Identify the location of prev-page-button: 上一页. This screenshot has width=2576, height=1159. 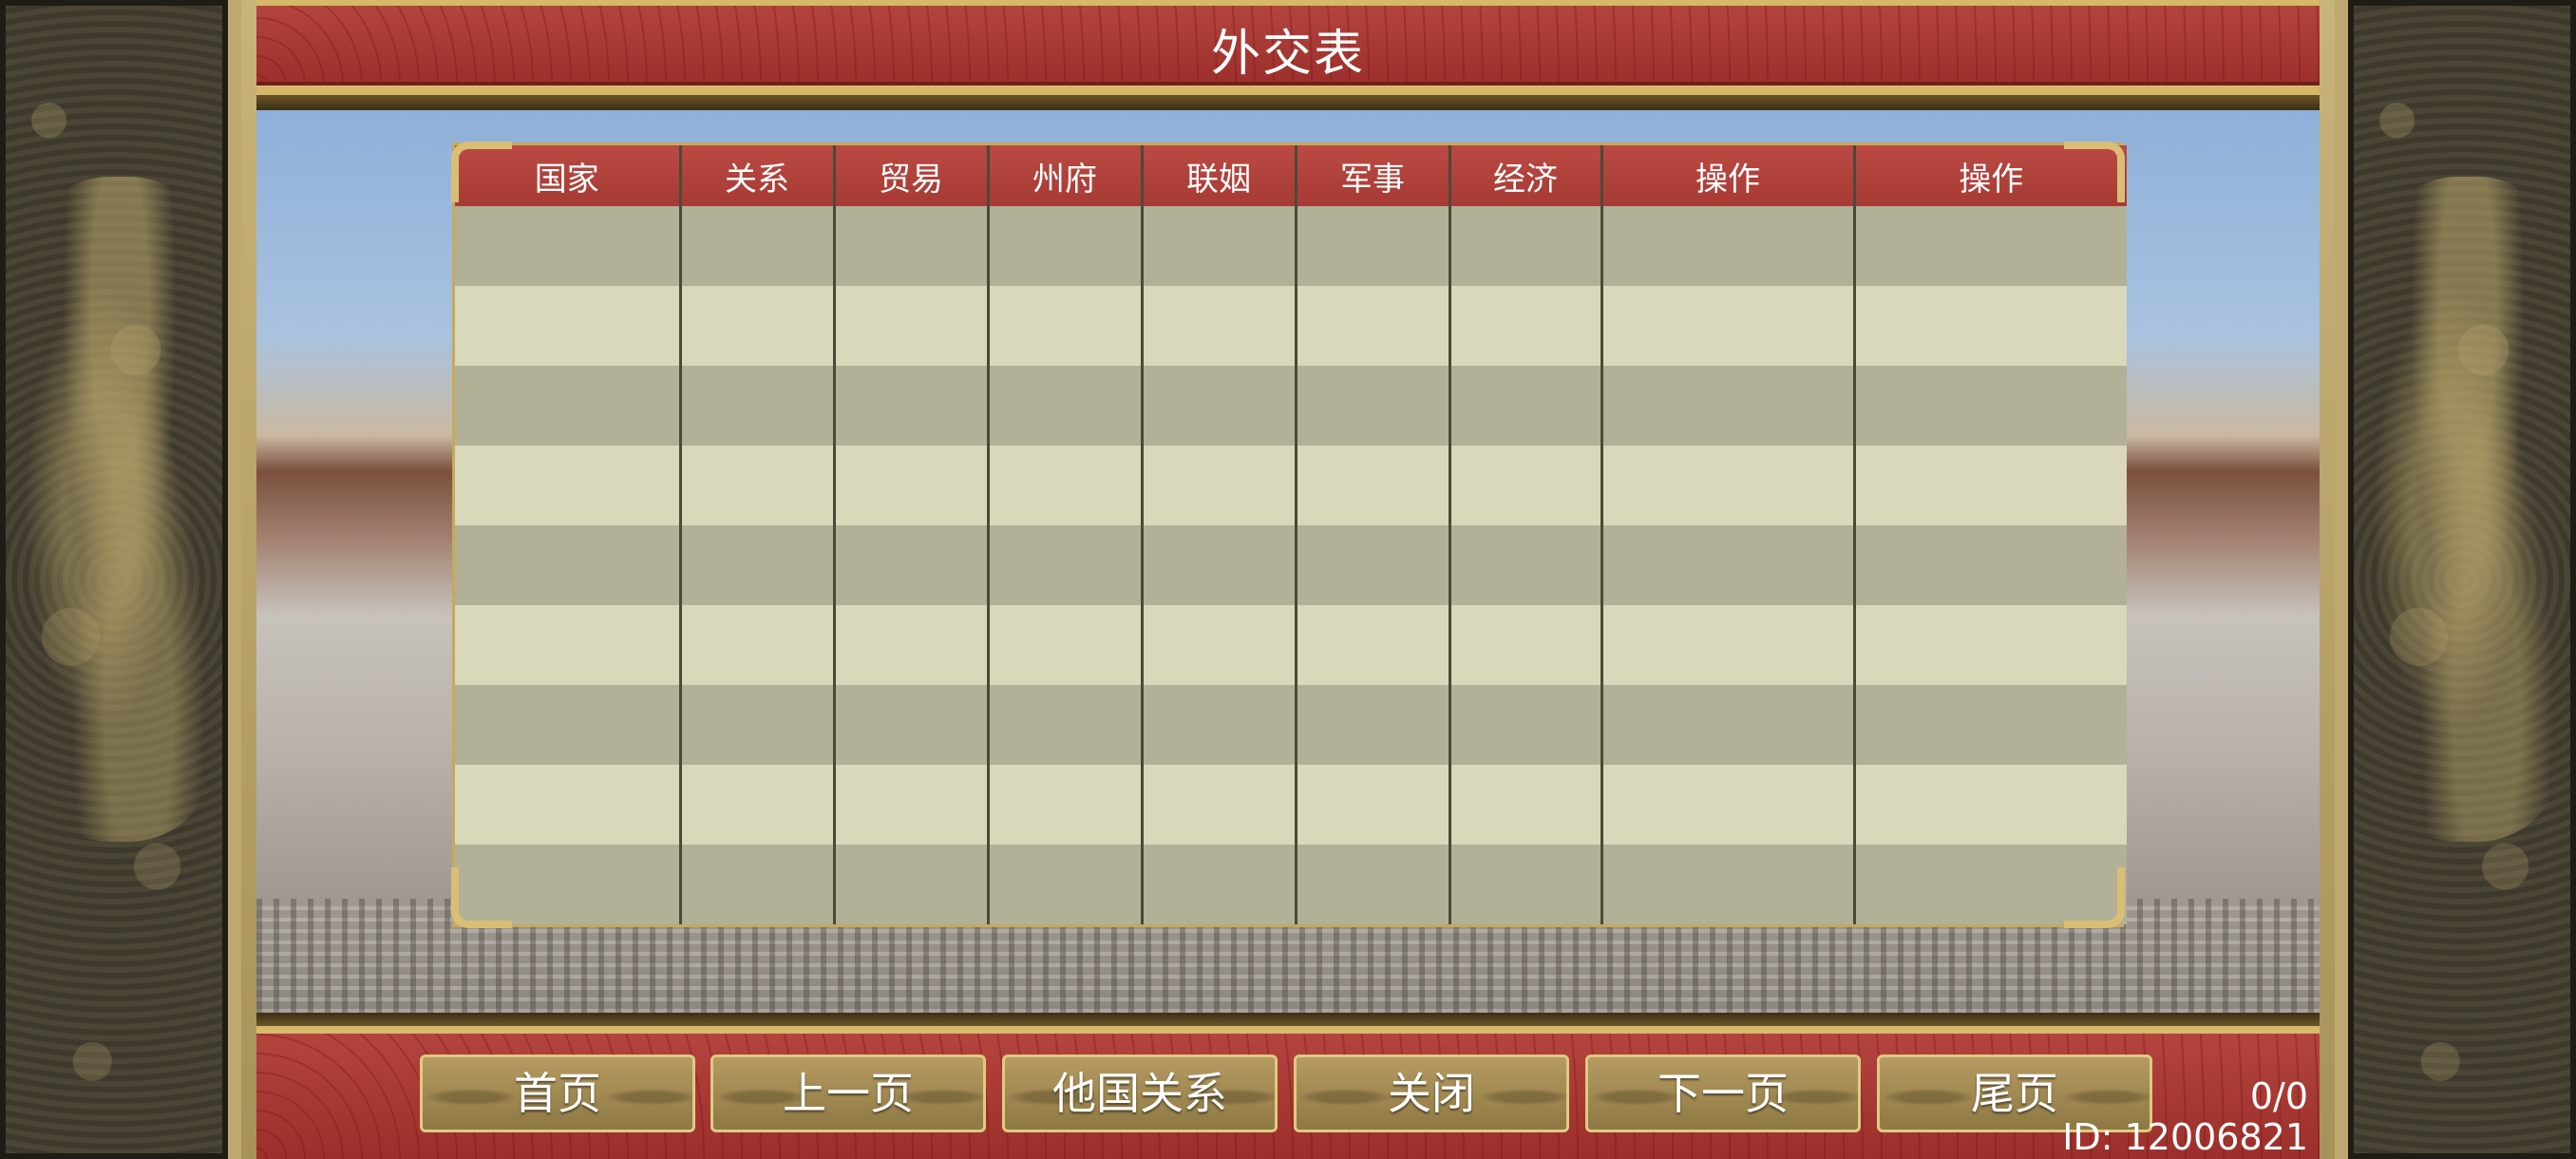
(848, 1093).